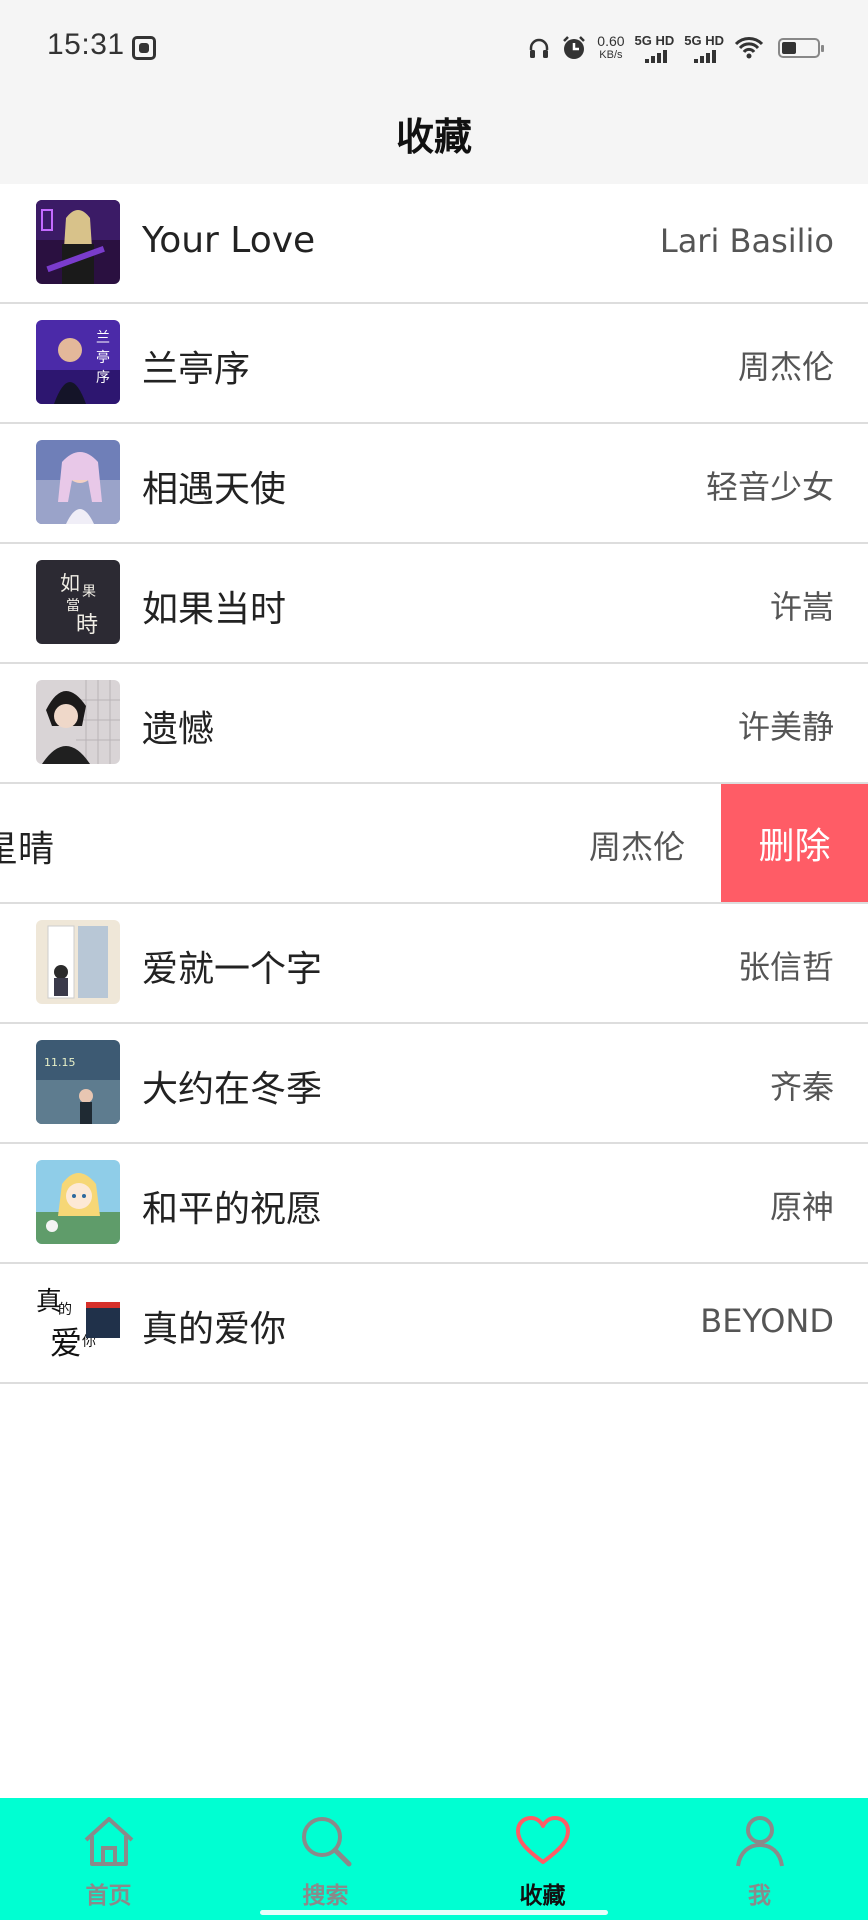  What do you see at coordinates (434, 1204) in the screenshot?
I see `favorite-row: 和平的祝愿 原神` at bounding box center [434, 1204].